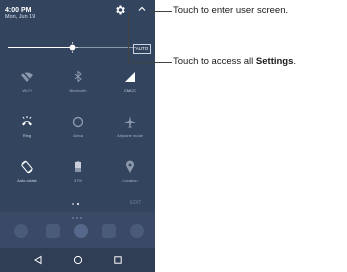 The width and height of the screenshot is (347, 272). I want to click on tile-ring: Ring, so click(27, 130).